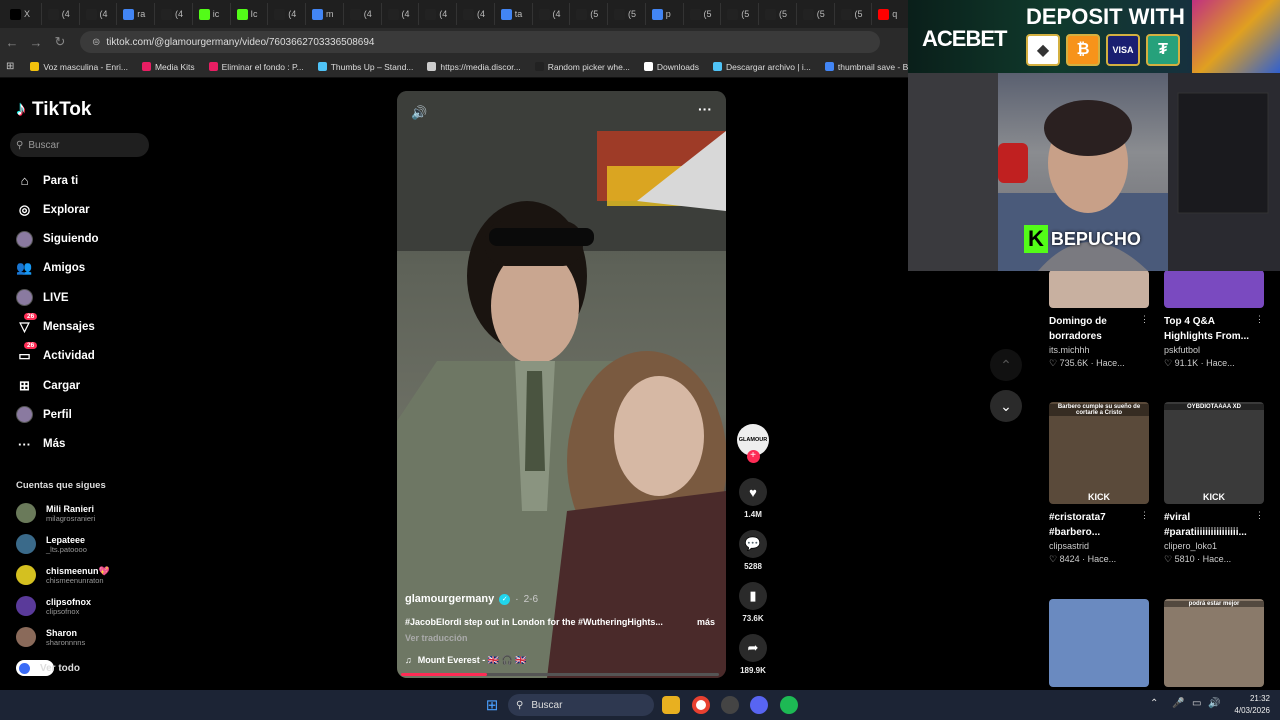 This screenshot has width=1280, height=720. I want to click on browser-tab: X, so click(23, 14).